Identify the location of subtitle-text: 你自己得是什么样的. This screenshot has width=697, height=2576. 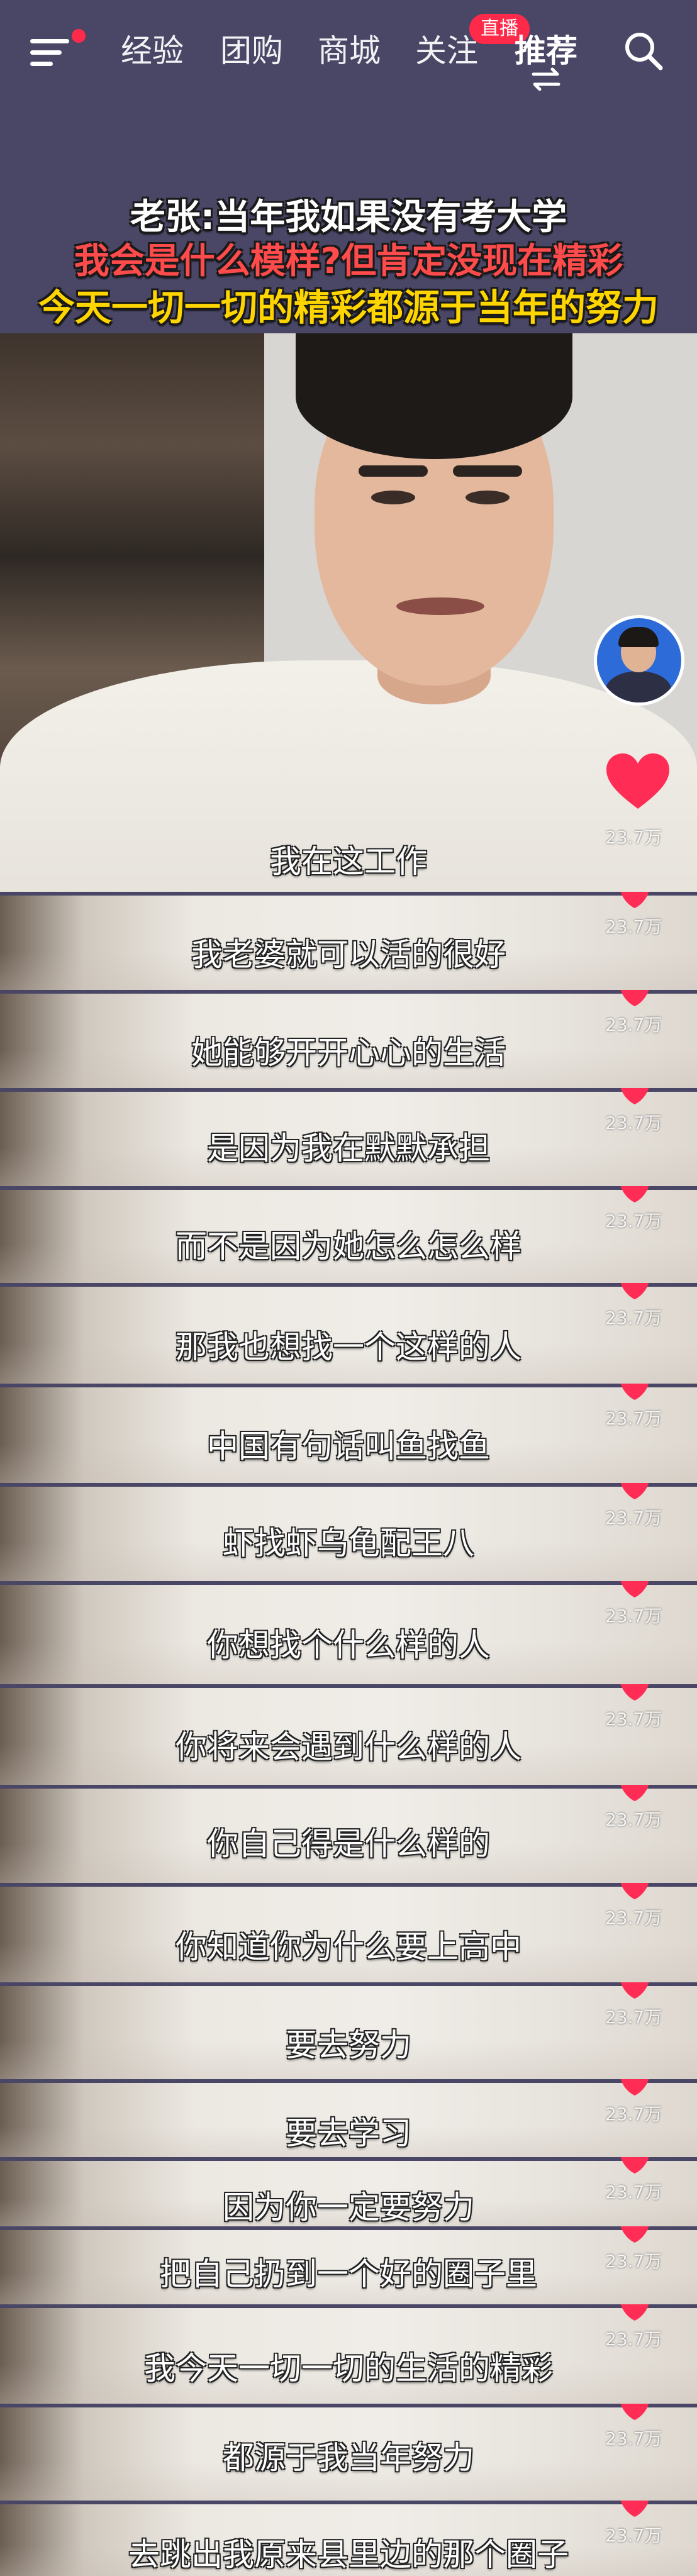
(348, 1844).